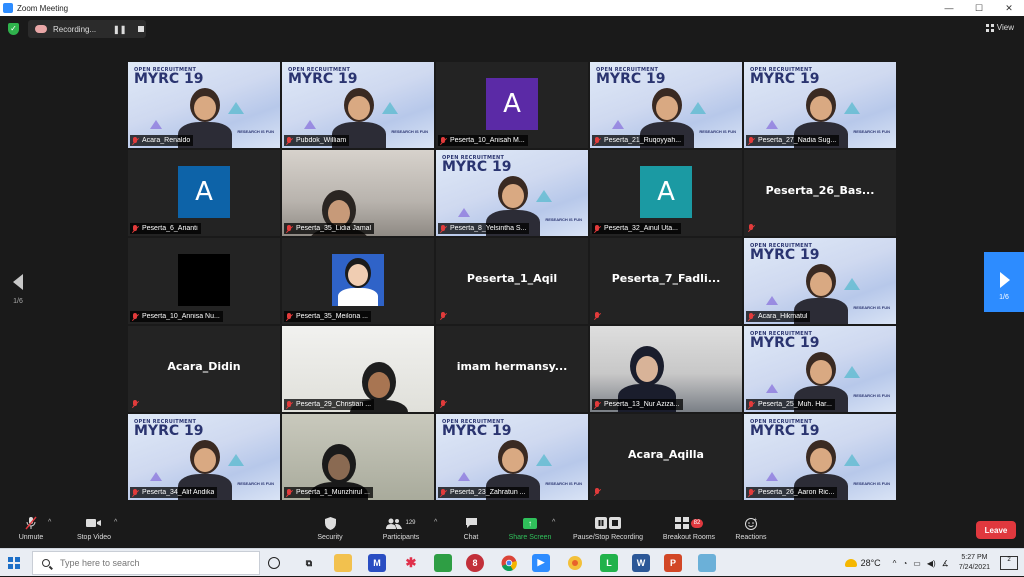 This screenshot has width=1024, height=577. What do you see at coordinates (862, 563) in the screenshot?
I see `weather-widget: 28°C` at bounding box center [862, 563].